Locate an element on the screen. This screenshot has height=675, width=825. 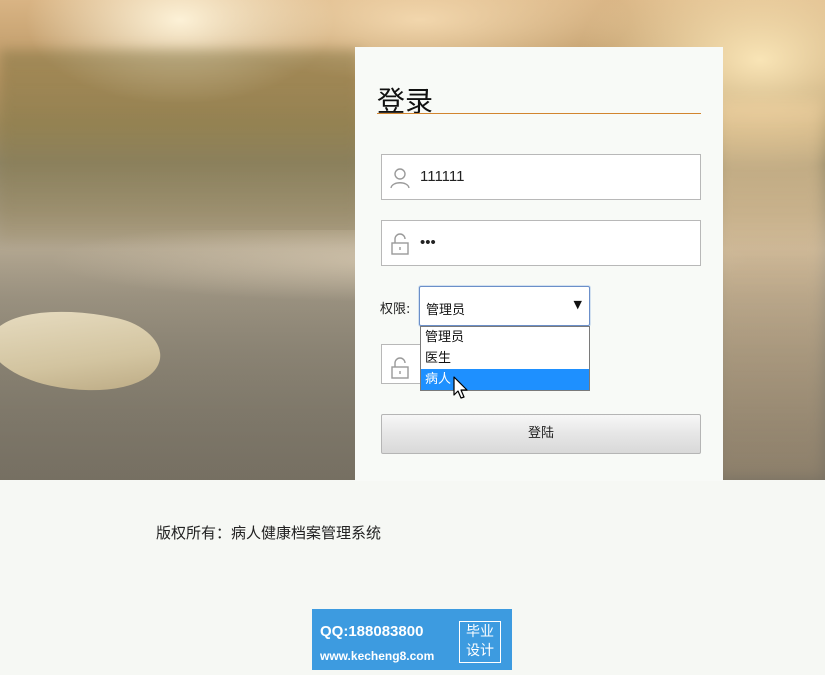
watermark-qq: QQ:188083800 is located at coordinates (372, 631).